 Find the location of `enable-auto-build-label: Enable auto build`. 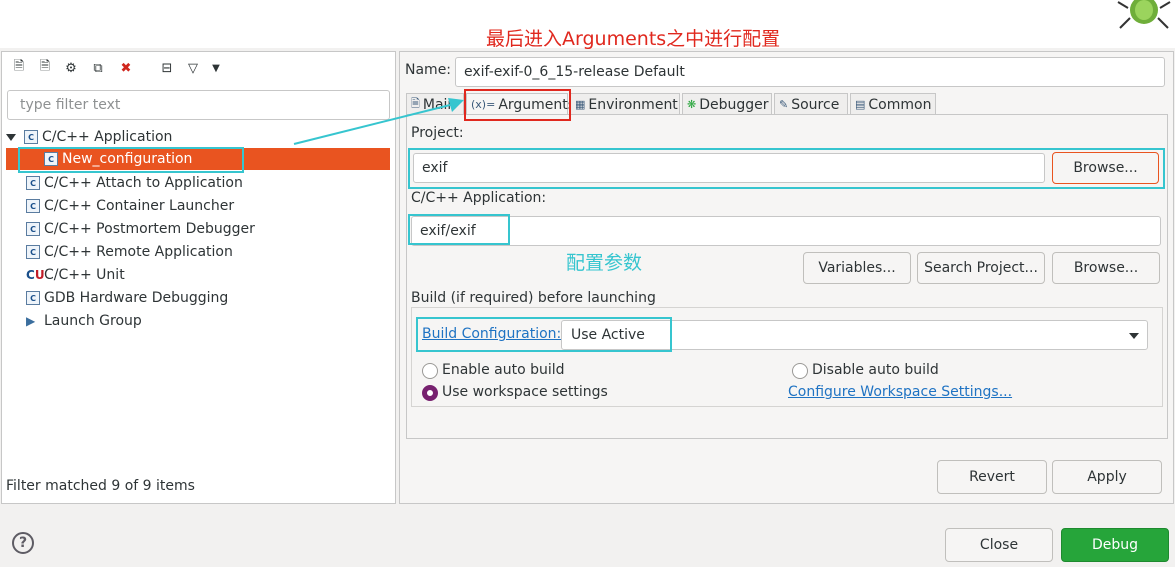

enable-auto-build-label: Enable auto build is located at coordinates (503, 370).